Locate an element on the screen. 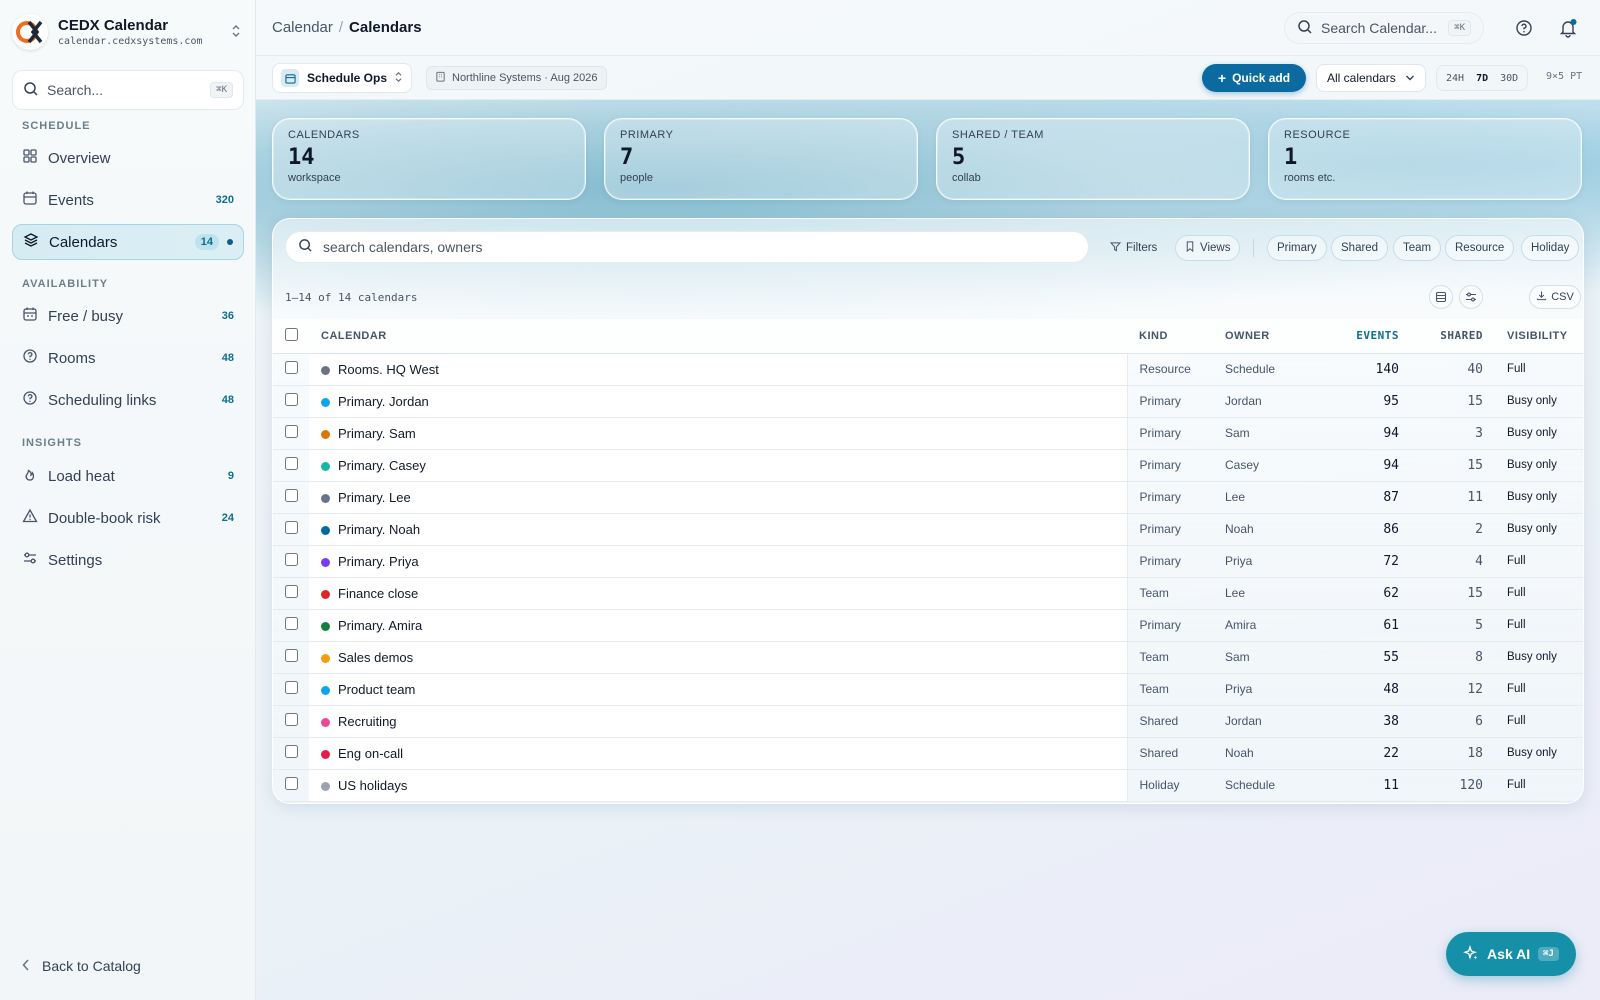  column-header-calendar: CALENDAR is located at coordinates (718, 336).